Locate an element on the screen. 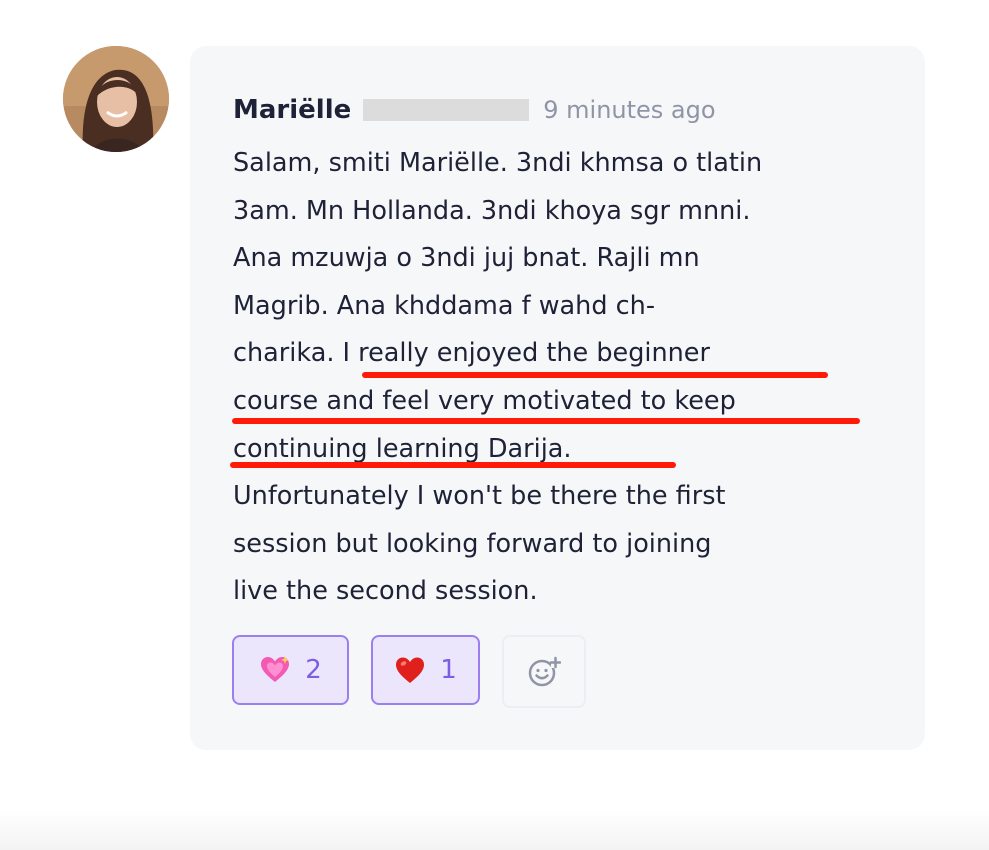 The height and width of the screenshot is (850, 989). message-line: Magrib. Ana khddama f wahd ch- is located at coordinates (444, 305).